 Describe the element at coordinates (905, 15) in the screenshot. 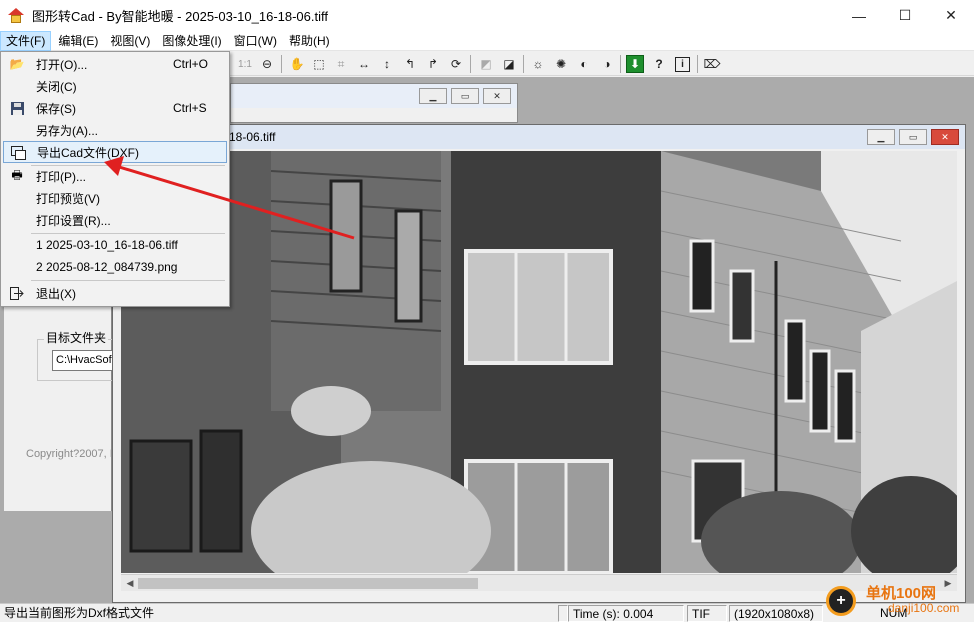

I see `maximize-button: ☐` at that location.